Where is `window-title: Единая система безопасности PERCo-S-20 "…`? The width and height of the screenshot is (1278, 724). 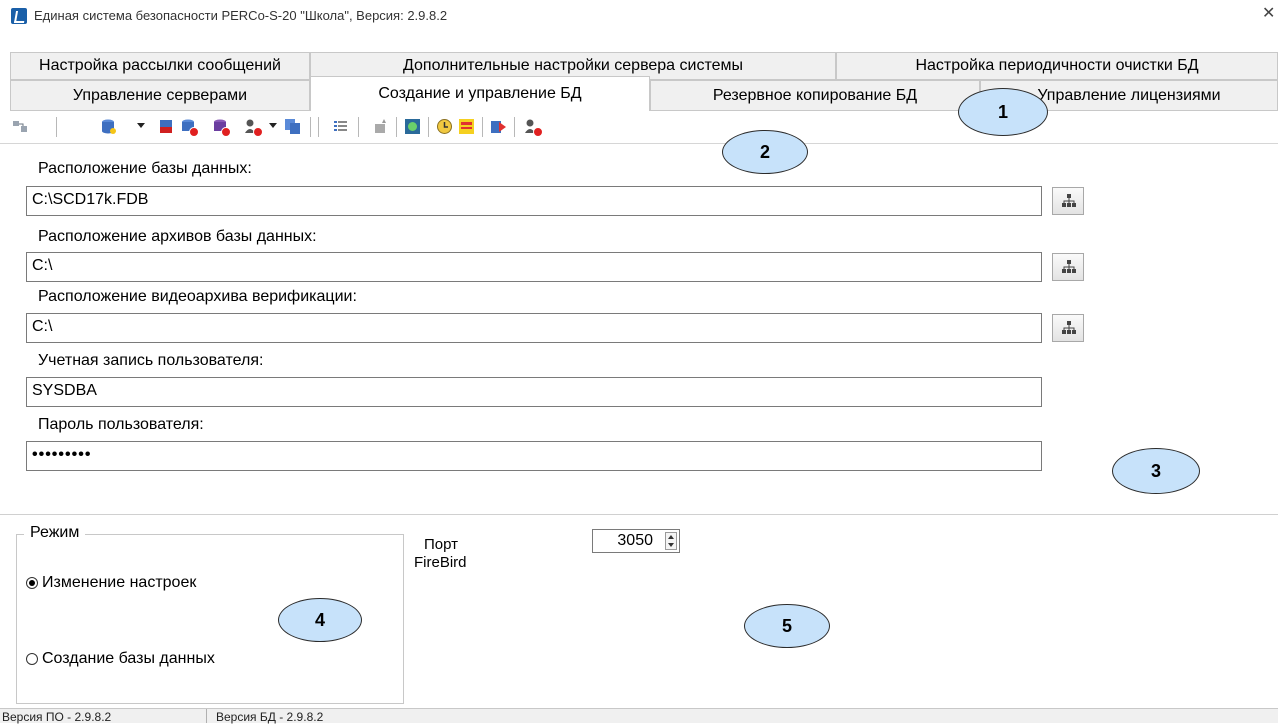
window-title: Единая система безопасности PERCo-S-20 "… is located at coordinates (241, 15).